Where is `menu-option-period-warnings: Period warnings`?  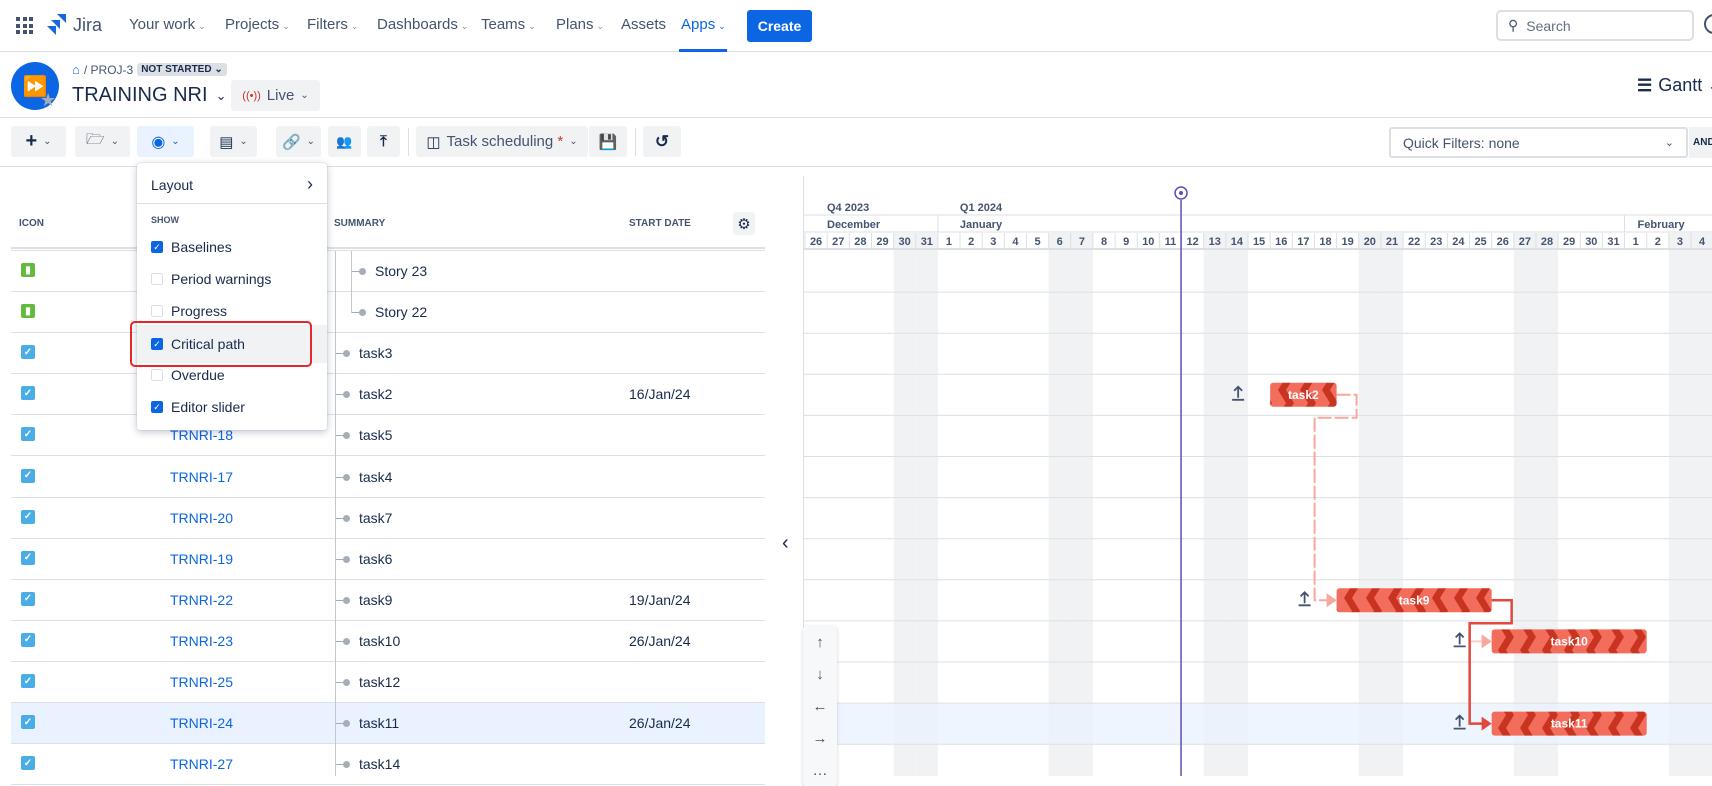
menu-option-period-warnings: Period warnings is located at coordinates (211, 279).